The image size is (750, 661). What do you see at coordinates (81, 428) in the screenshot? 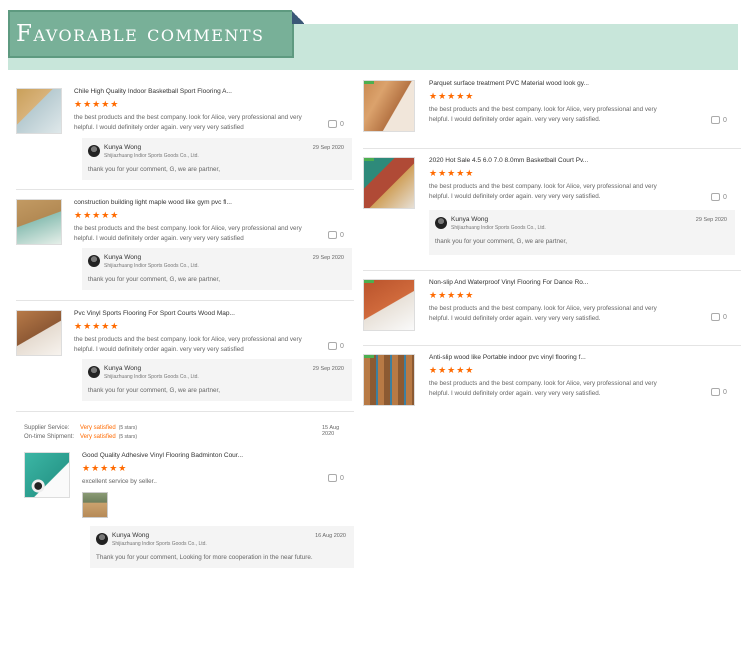
I see `supplier-service-rating: Supplier Service: Very satisfied (5 stars)` at bounding box center [81, 428].